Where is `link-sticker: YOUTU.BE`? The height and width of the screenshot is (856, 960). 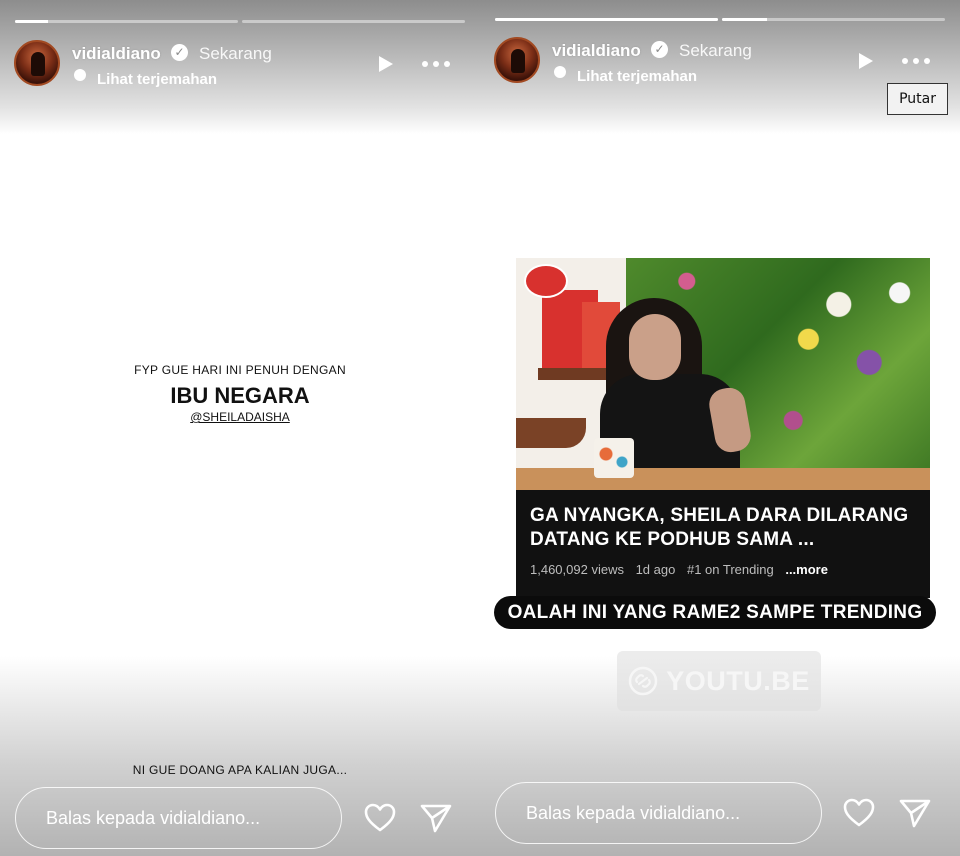
link-sticker: YOUTU.BE is located at coordinates (719, 681).